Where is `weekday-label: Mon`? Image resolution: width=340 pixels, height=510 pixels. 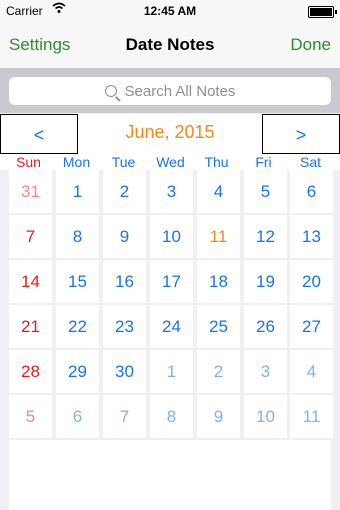 weekday-label: Mon is located at coordinates (76, 162).